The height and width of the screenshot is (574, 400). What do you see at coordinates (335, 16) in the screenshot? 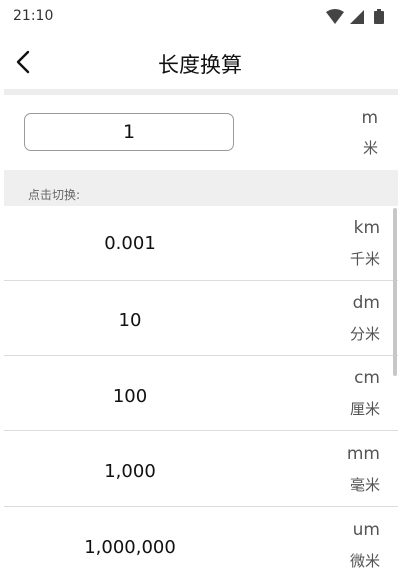
I see `wifi-icon` at bounding box center [335, 16].